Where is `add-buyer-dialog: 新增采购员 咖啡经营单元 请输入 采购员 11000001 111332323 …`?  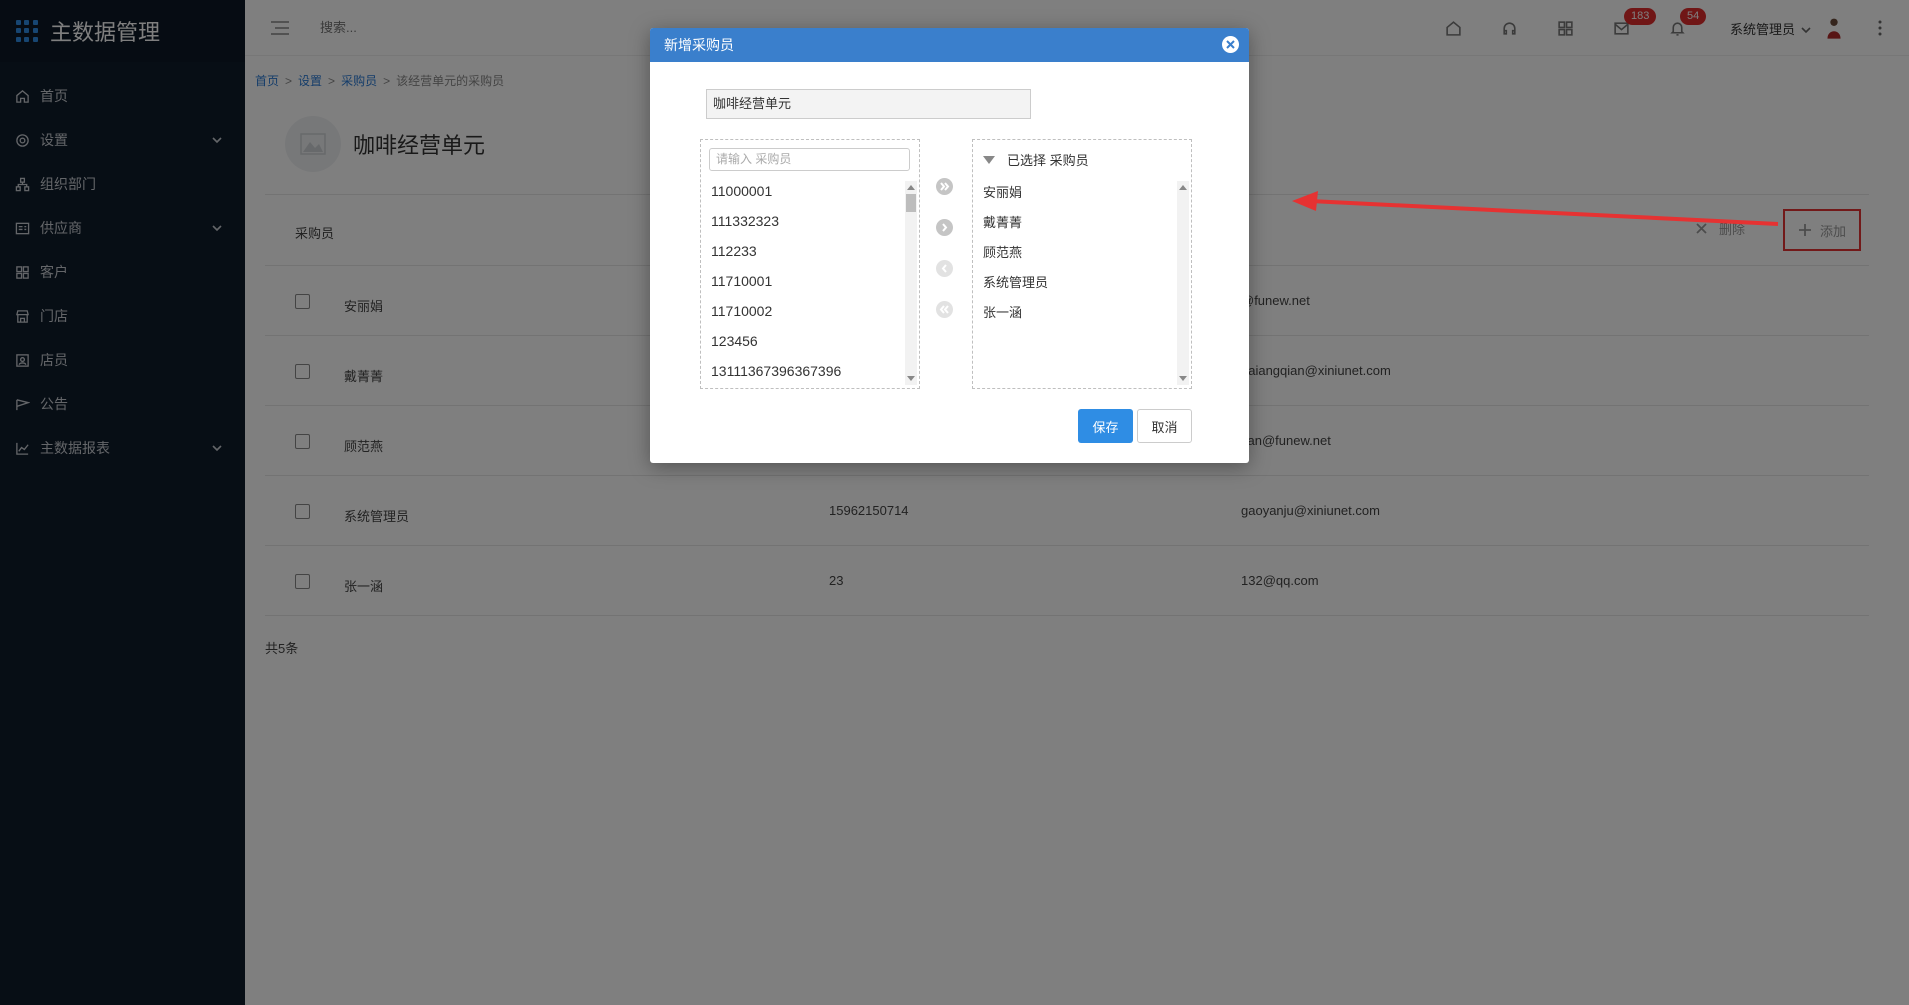 add-buyer-dialog: 新增采购员 咖啡经营单元 请输入 采购员 11000001 111332323 … is located at coordinates (949, 245).